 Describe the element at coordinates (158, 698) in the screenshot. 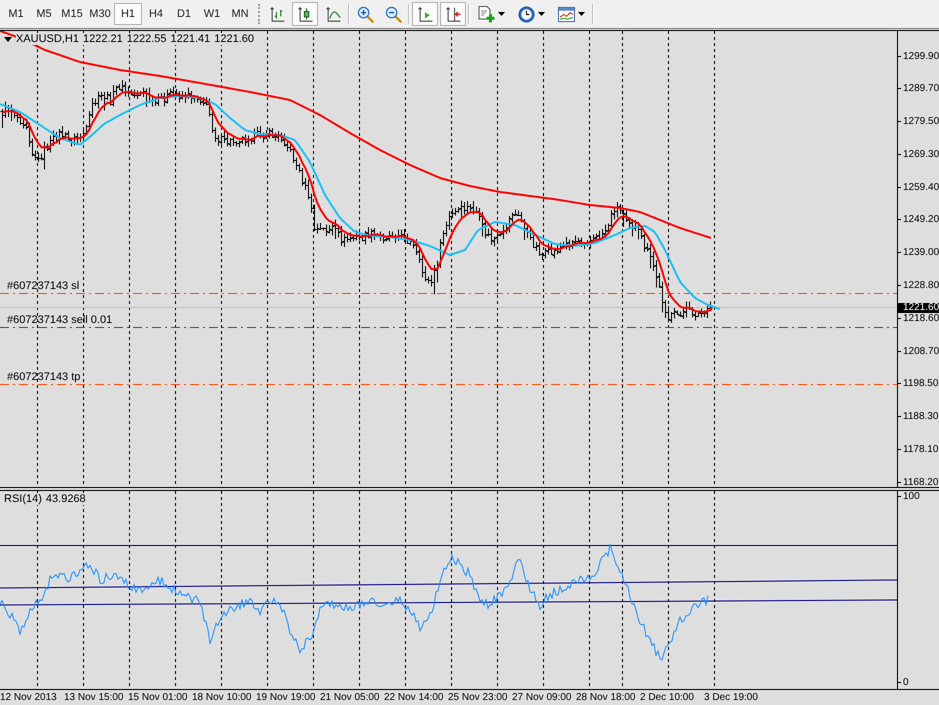

I see `time-axis-label: 15 Nov 01:00` at that location.